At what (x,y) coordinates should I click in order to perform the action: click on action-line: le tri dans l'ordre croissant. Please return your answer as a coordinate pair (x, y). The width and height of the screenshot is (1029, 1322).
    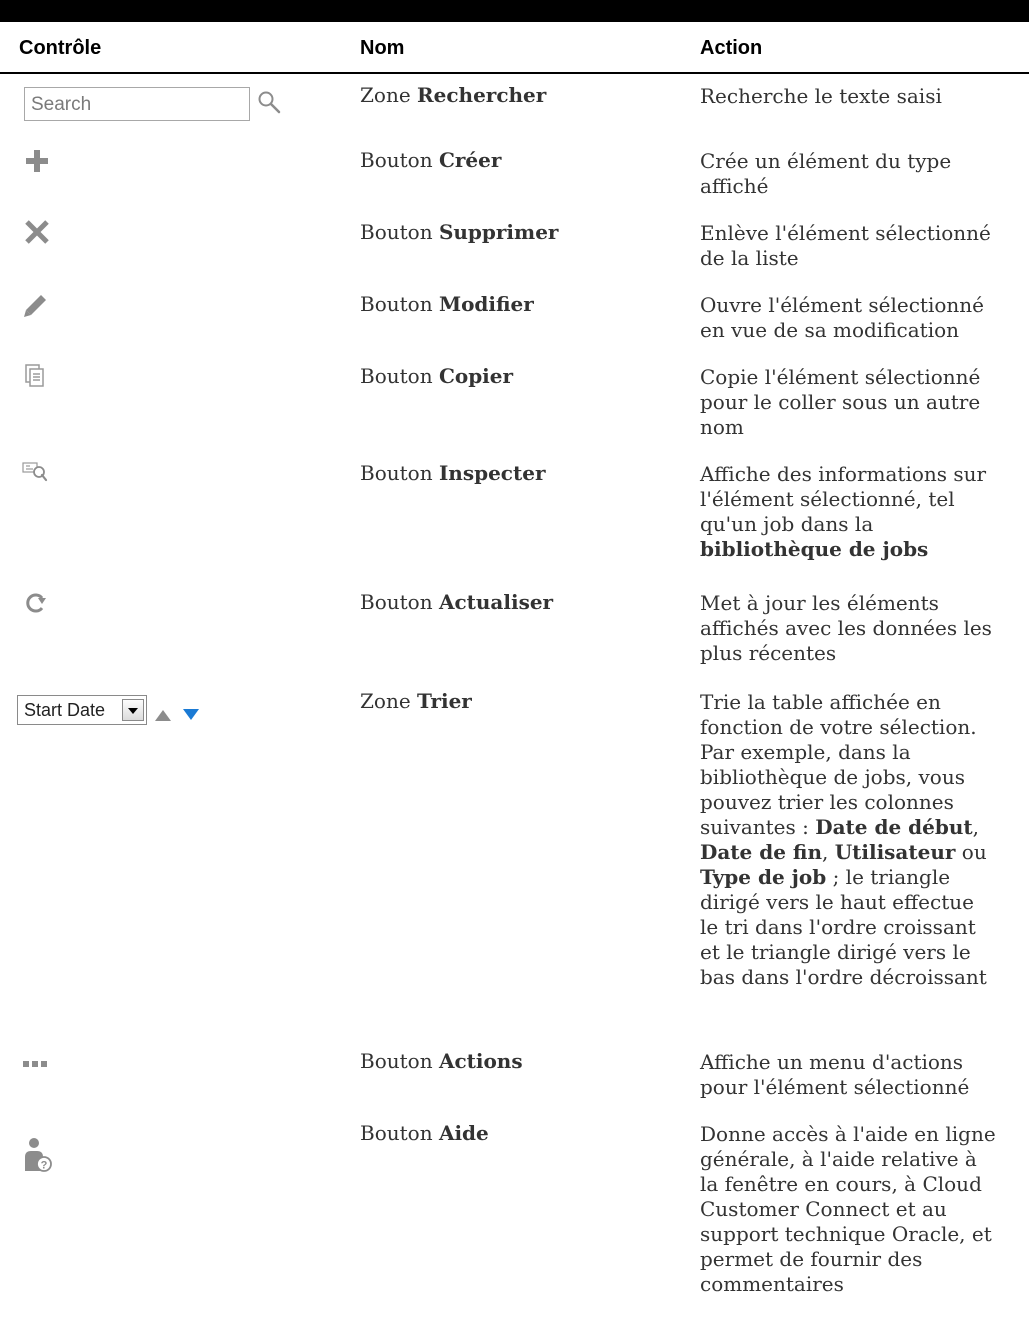
    Looking at the image, I should click on (838, 927).